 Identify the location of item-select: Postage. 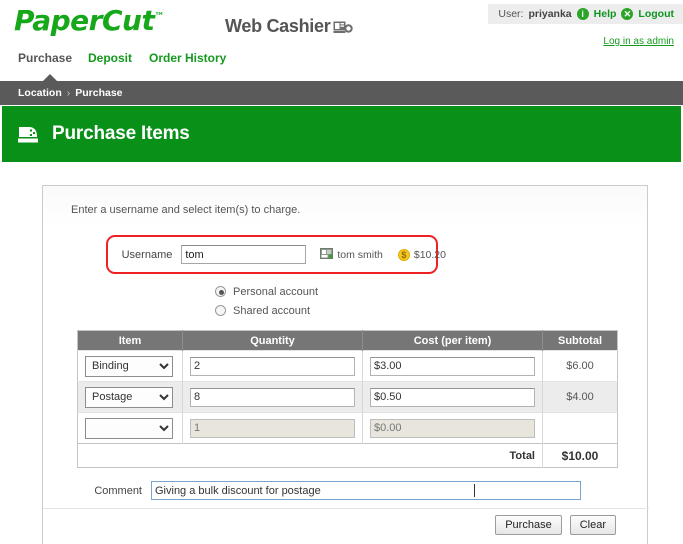
(129, 397).